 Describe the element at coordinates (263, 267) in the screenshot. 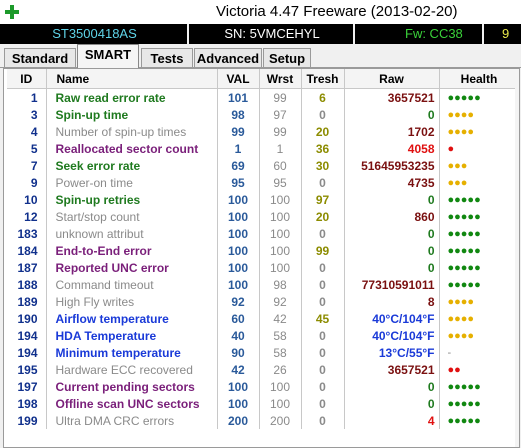

I see `table-row: 187 Reported UNC error 100 100 0 0 ●●●●●` at that location.